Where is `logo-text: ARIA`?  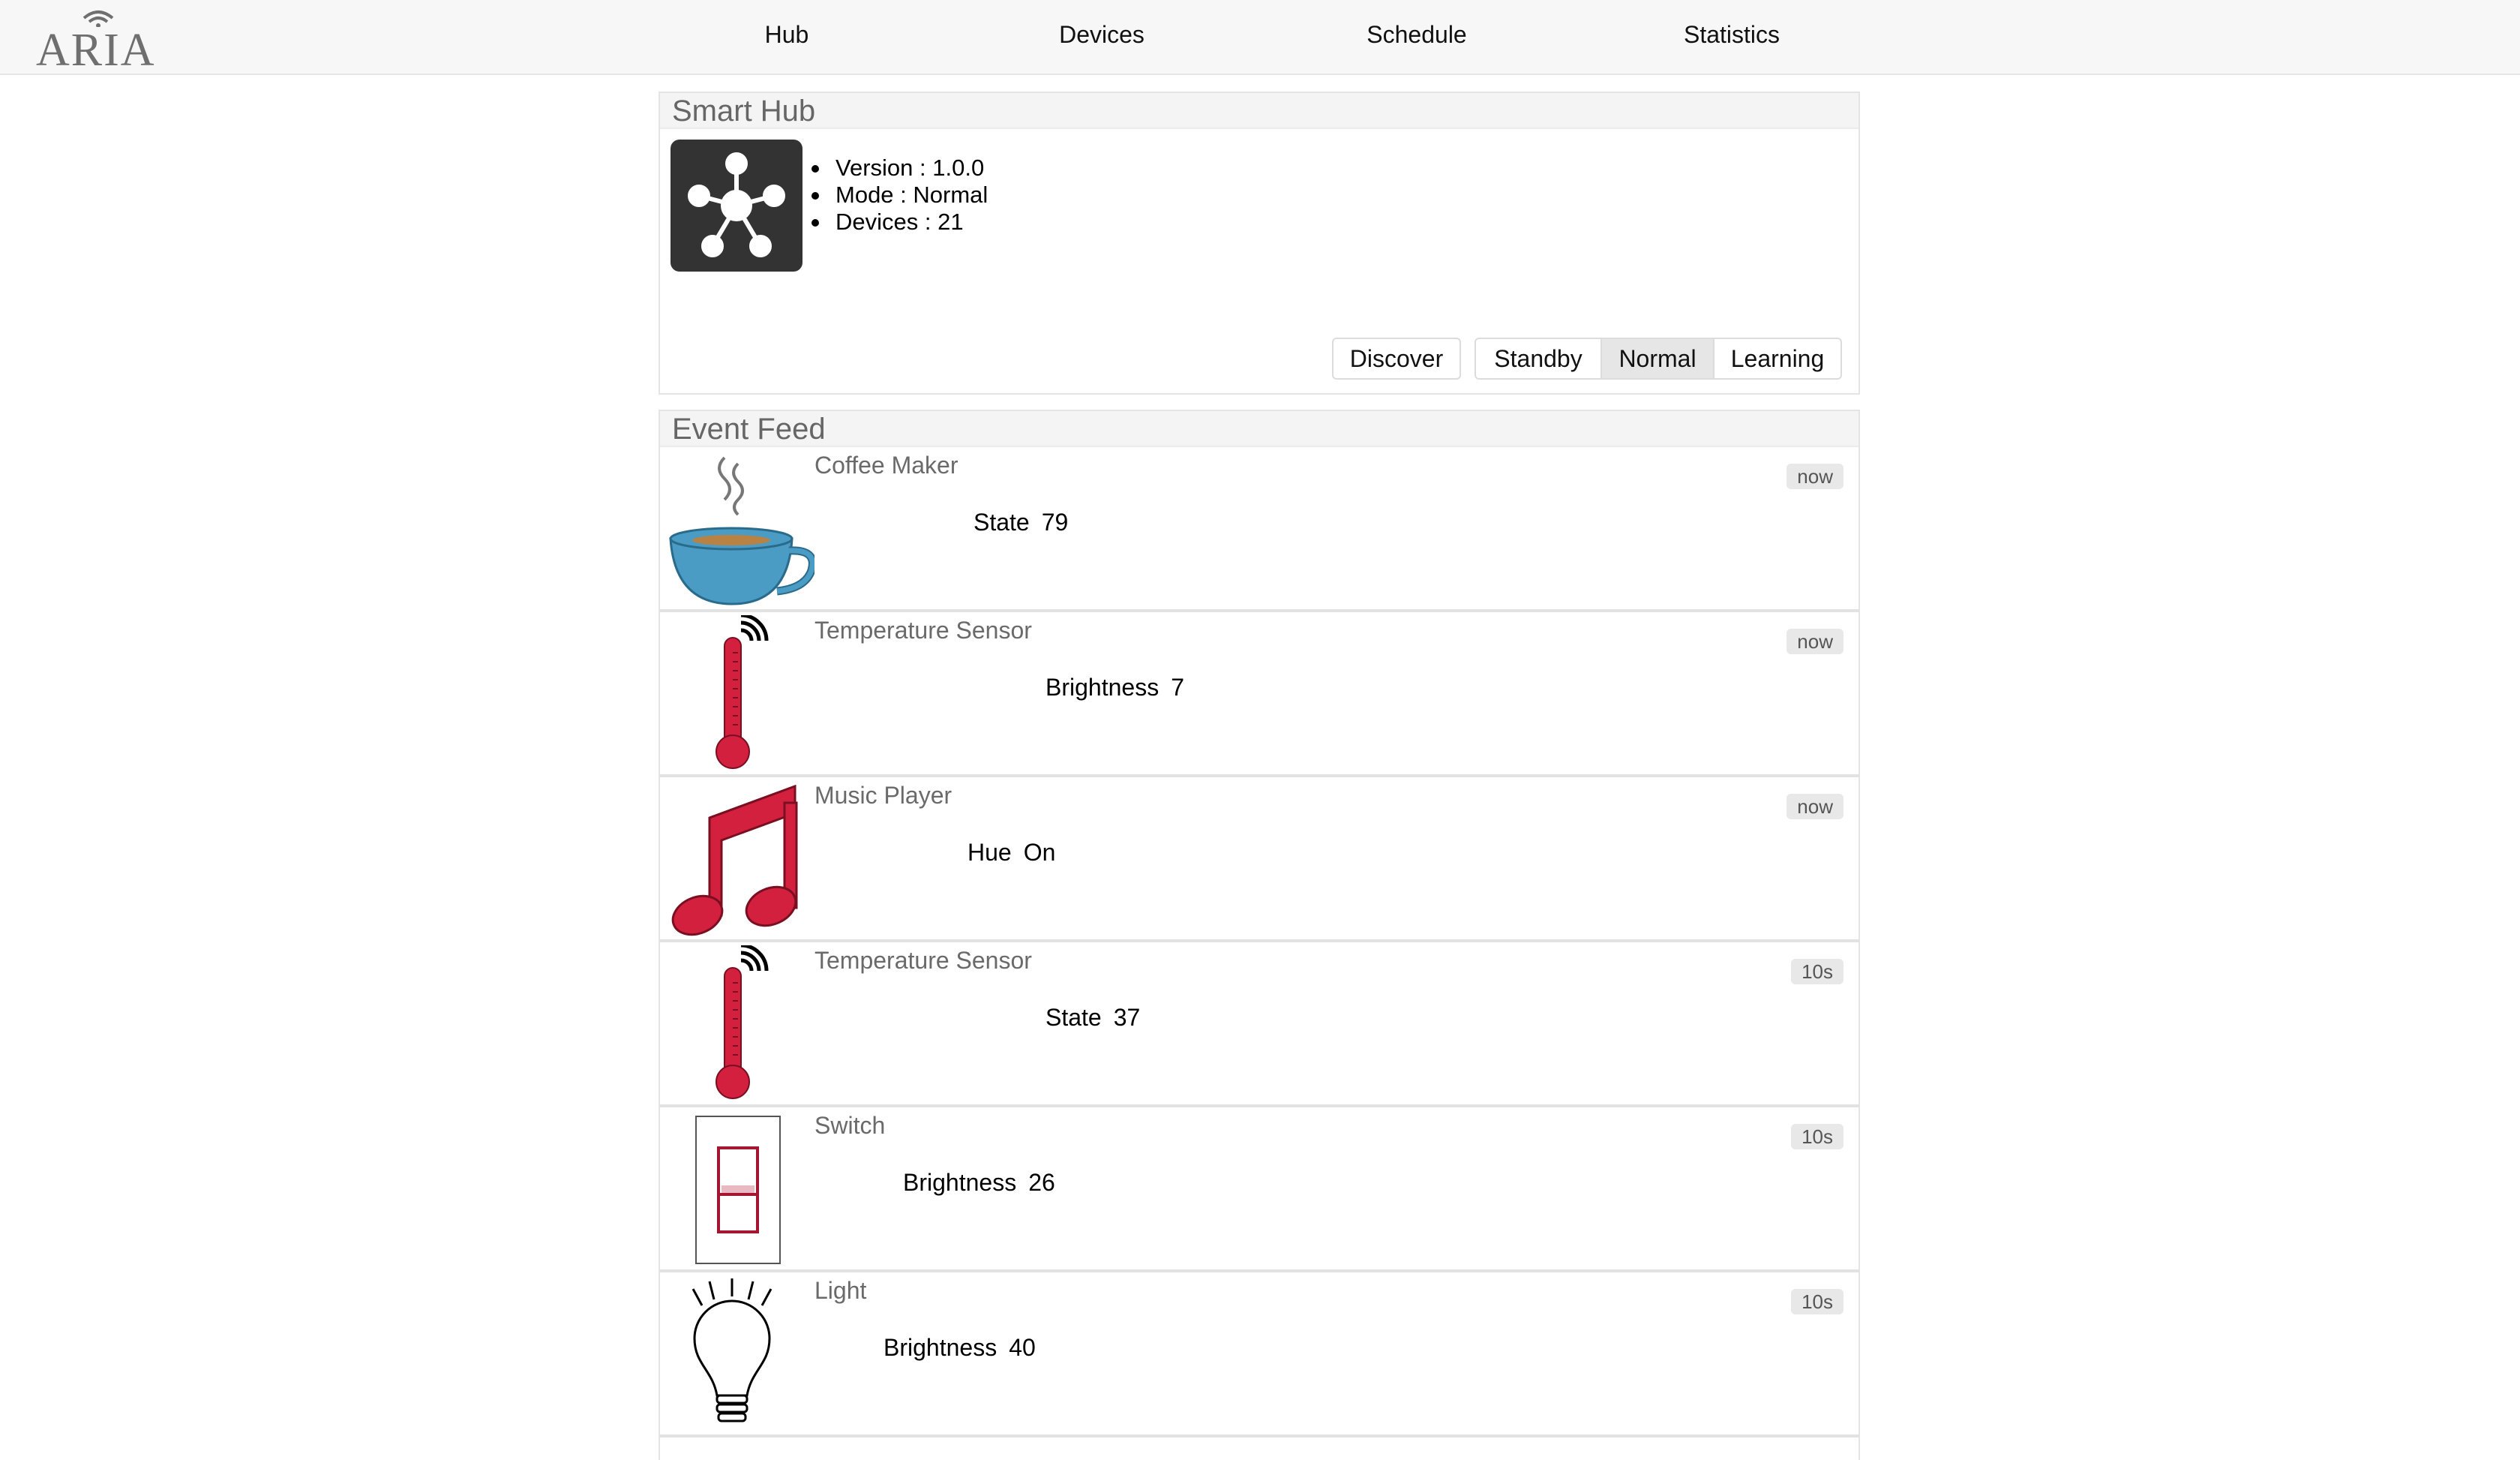
logo-text: ARIA is located at coordinates (96, 50).